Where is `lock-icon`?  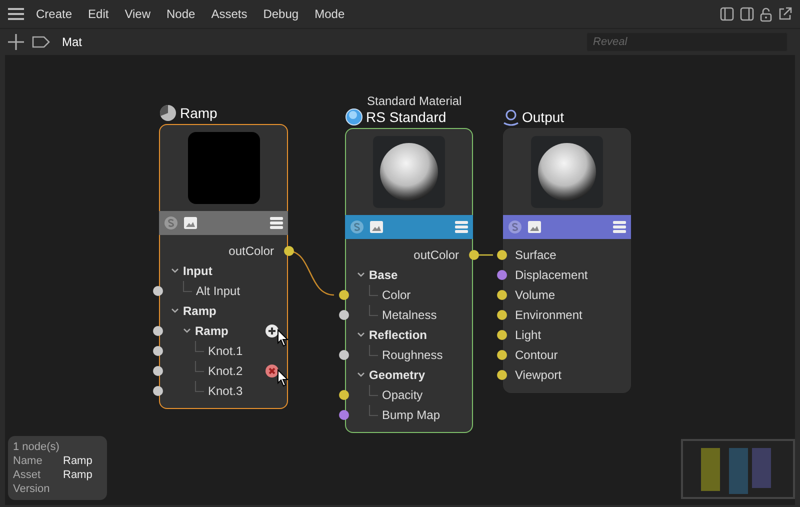
lock-icon is located at coordinates (766, 14).